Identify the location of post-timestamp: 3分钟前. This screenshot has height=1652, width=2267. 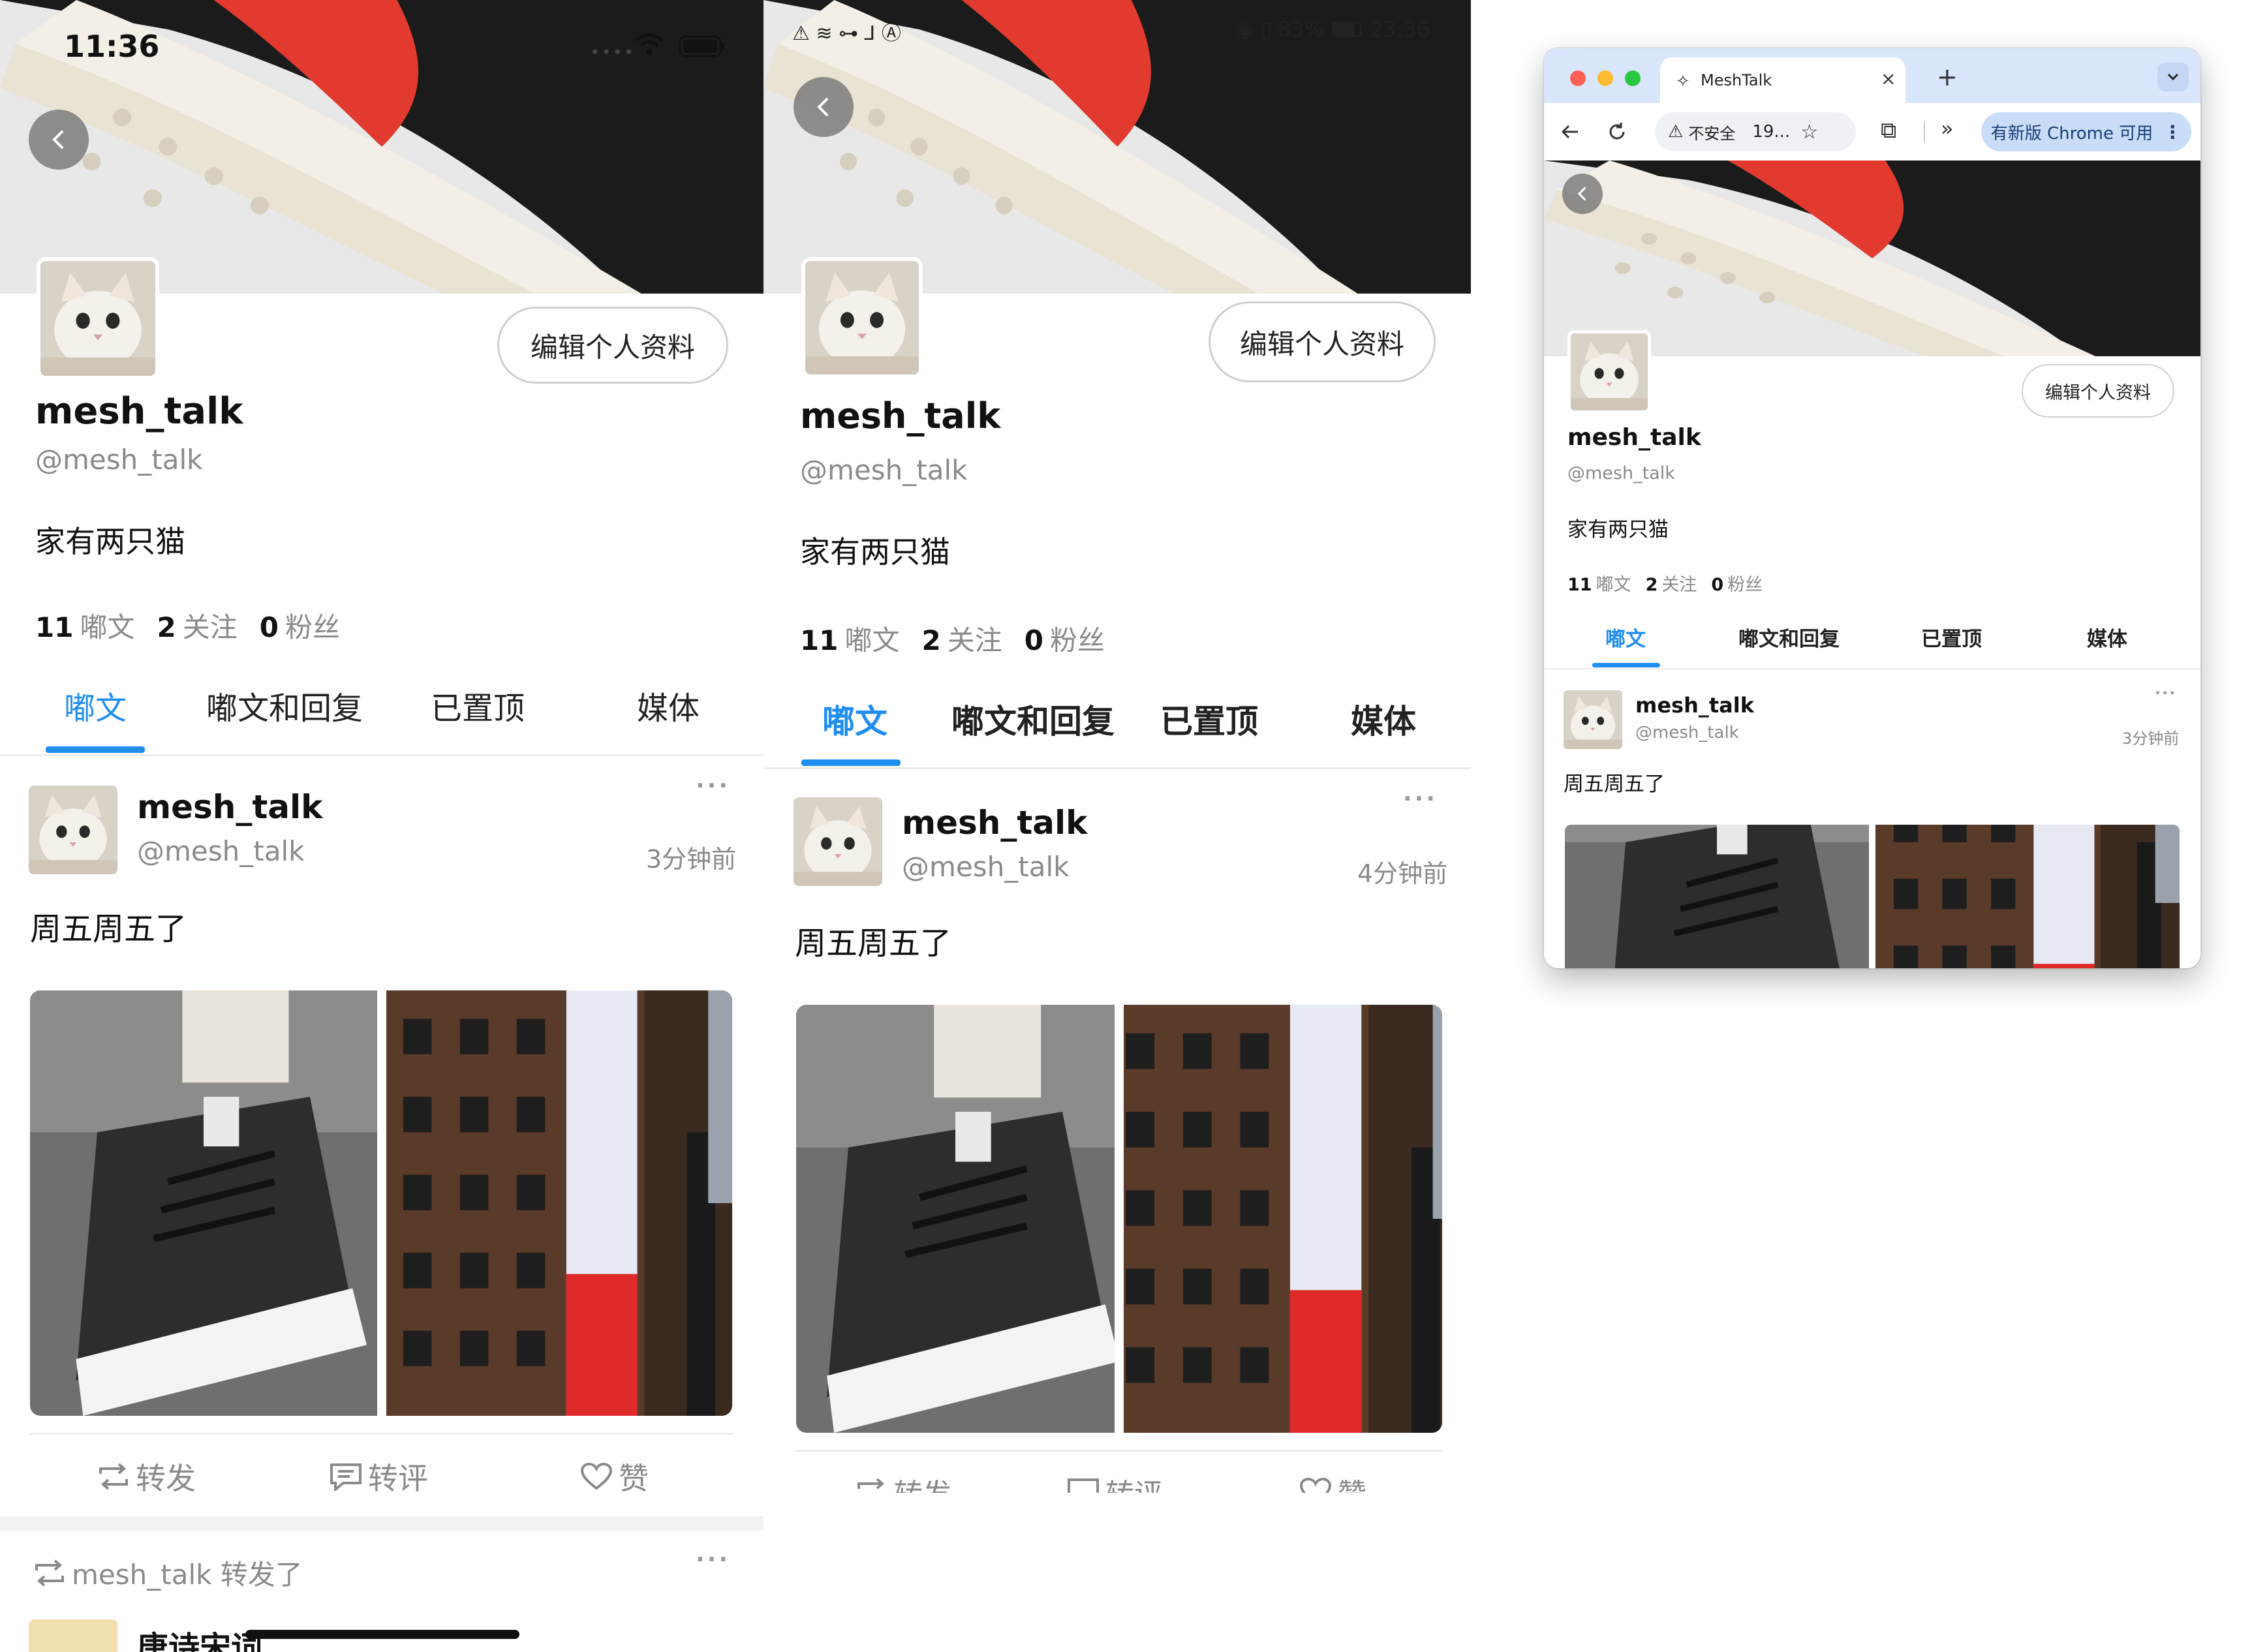
(2151, 739).